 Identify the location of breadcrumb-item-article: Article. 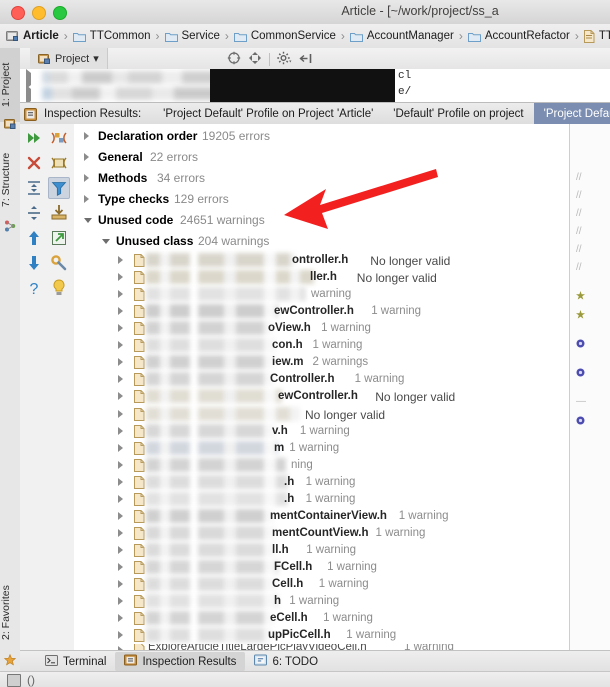
(32, 36).